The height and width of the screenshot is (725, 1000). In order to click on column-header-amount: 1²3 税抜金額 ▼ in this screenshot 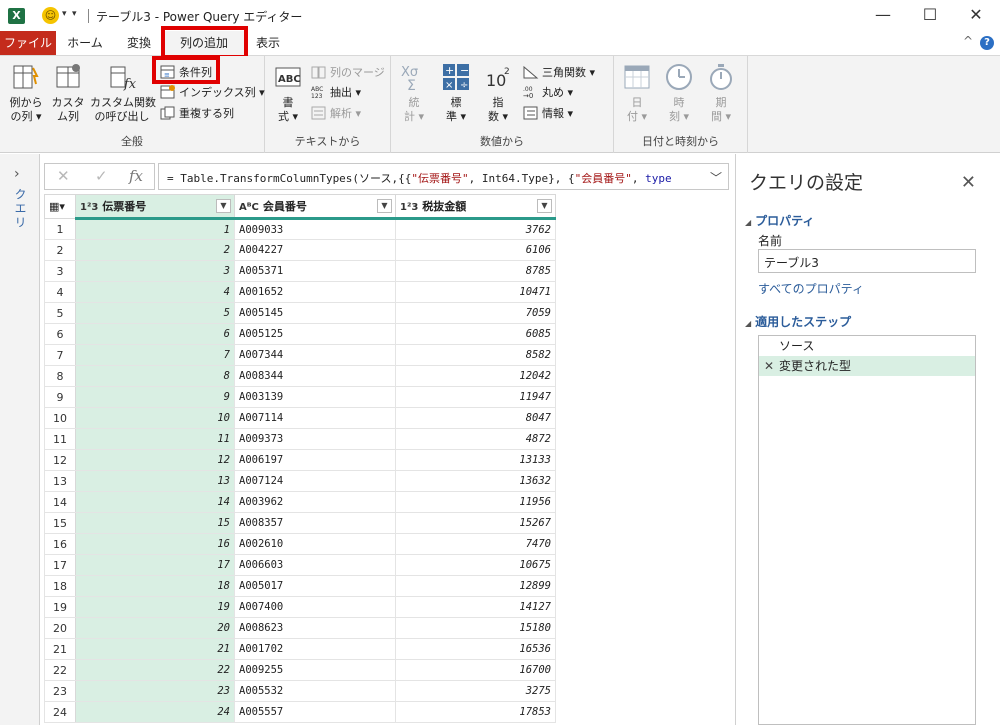, I will do `click(475, 207)`.